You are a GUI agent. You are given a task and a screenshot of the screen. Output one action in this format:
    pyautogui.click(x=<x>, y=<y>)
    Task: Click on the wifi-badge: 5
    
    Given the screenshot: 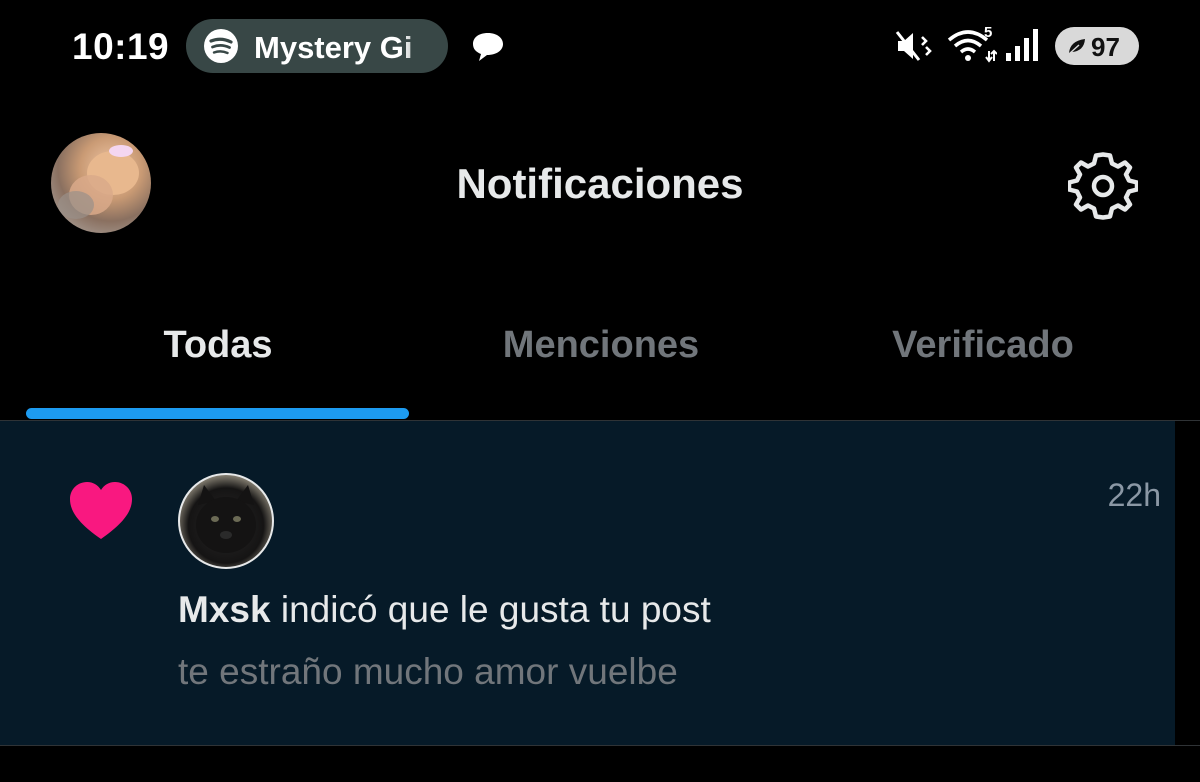 What is the action you would take?
    pyautogui.click(x=988, y=32)
    